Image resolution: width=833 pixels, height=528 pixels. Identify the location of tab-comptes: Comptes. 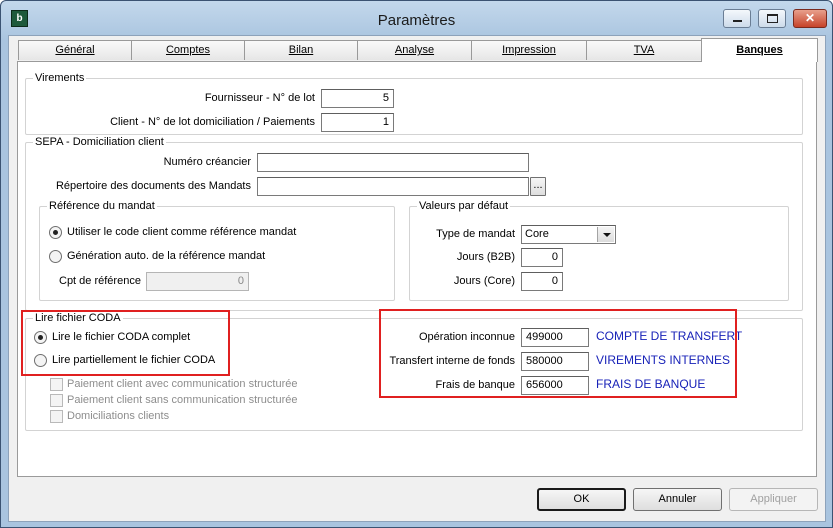
(188, 50).